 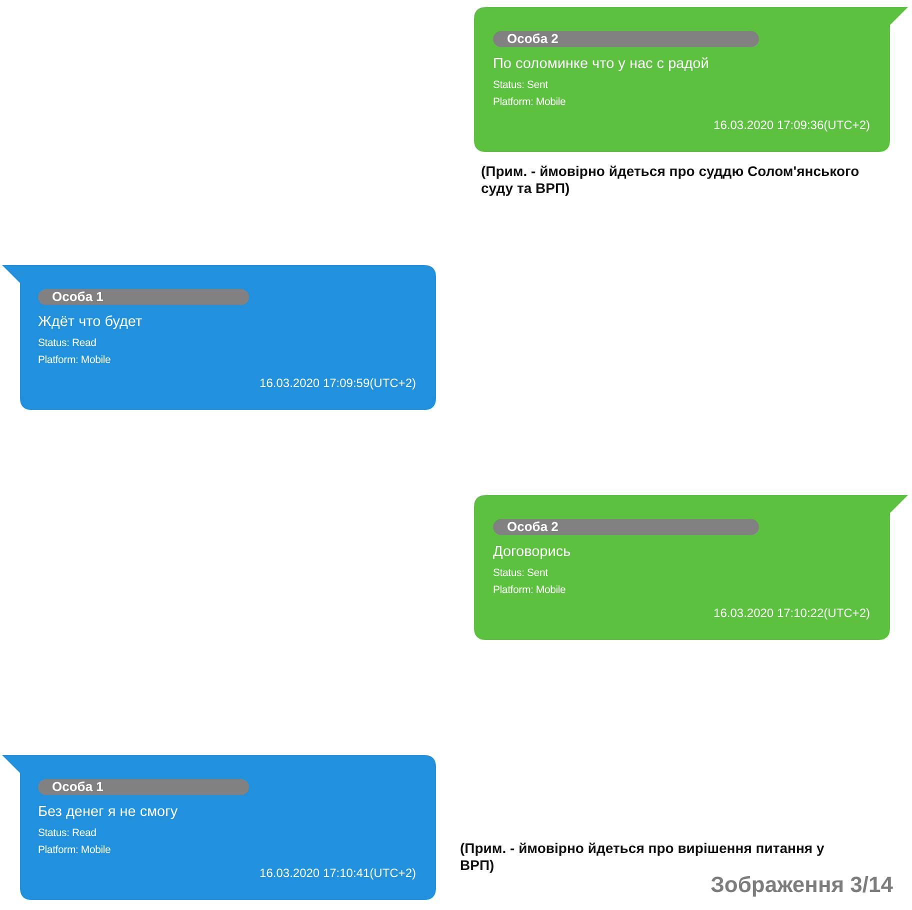 I want to click on message-text: Ждёт что будет, so click(x=91, y=322).